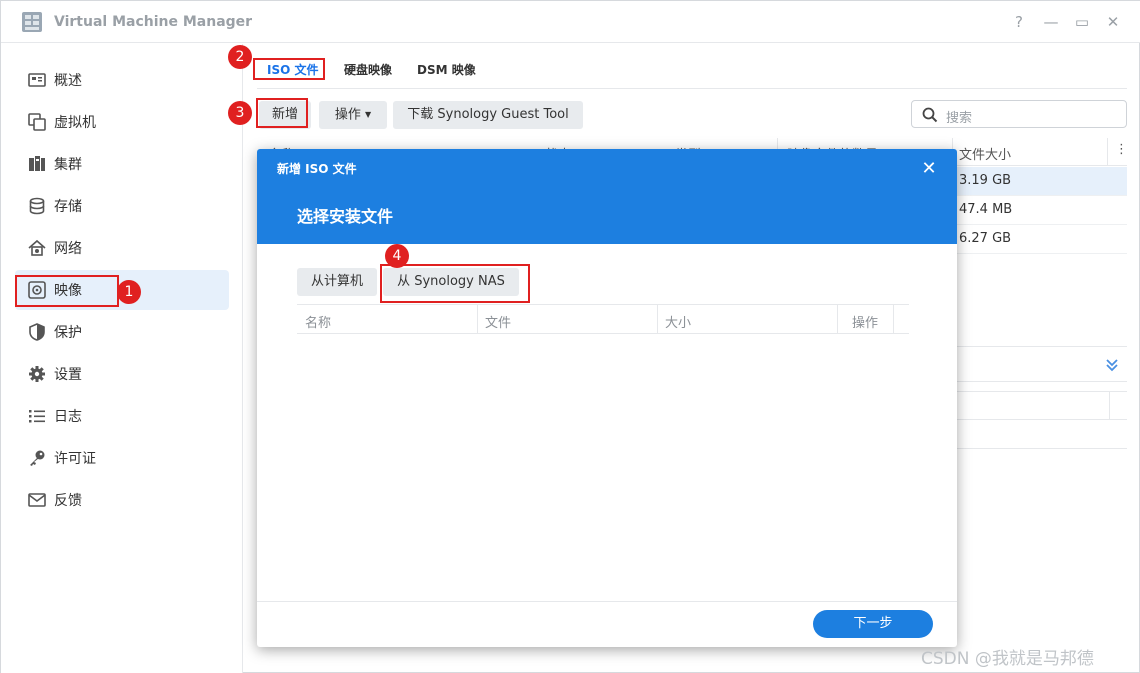 This screenshot has height=673, width=1140. What do you see at coordinates (282, 113) in the screenshot?
I see `annotation-box-add-button` at bounding box center [282, 113].